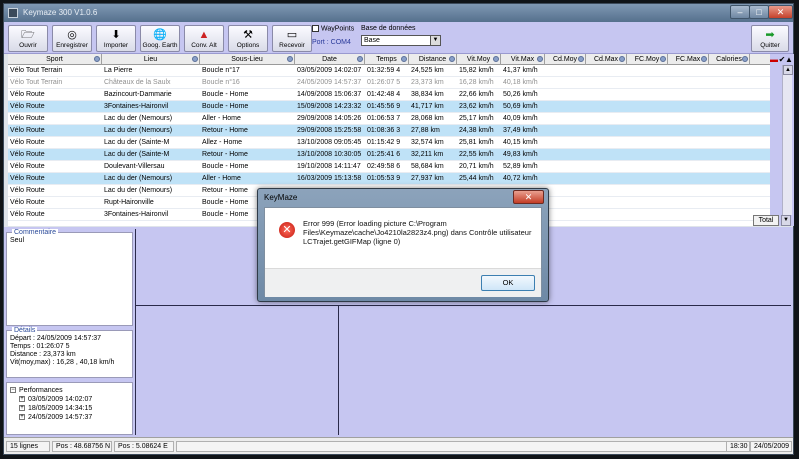 The height and width of the screenshot is (459, 799). What do you see at coordinates (137, 82) in the screenshot?
I see `table-cell: Châteaux de la Saulx` at bounding box center [137, 82].